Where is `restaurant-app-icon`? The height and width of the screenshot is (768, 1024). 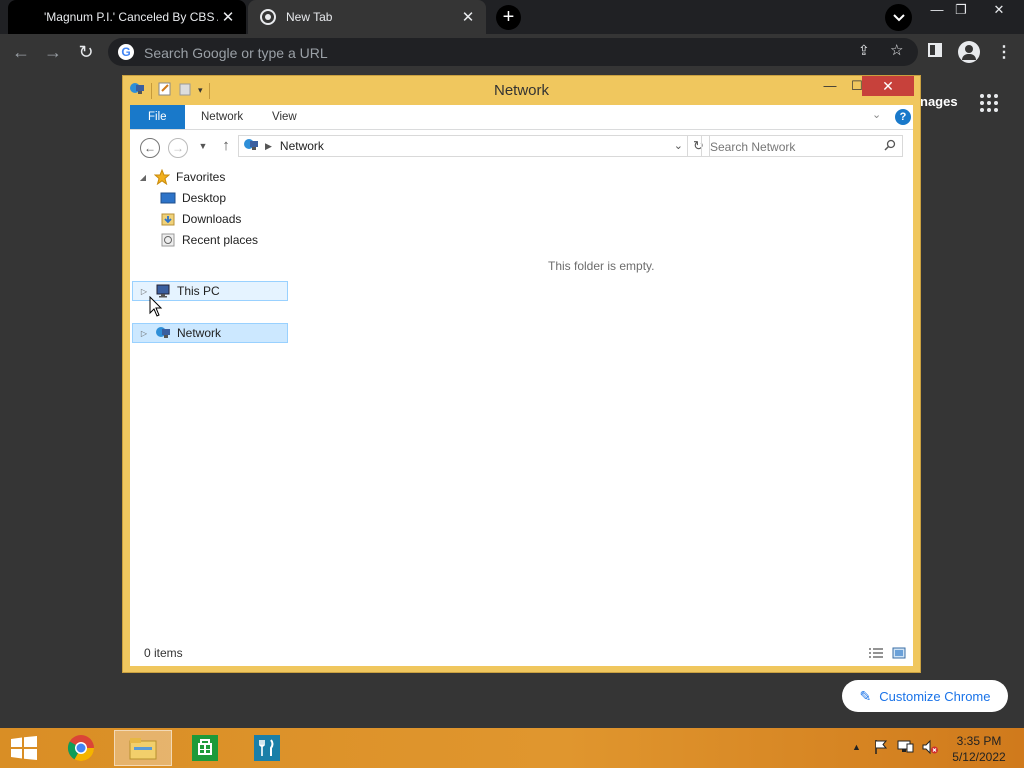
restaurant-app-icon is located at coordinates (267, 748).